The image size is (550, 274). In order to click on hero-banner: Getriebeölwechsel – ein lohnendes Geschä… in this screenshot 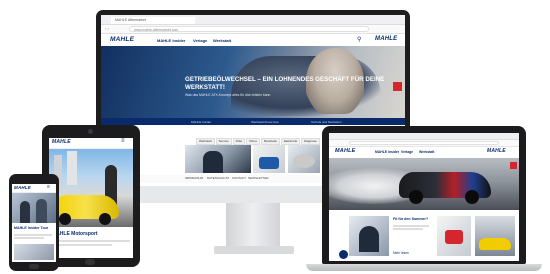, I will do `click(253, 82)`.